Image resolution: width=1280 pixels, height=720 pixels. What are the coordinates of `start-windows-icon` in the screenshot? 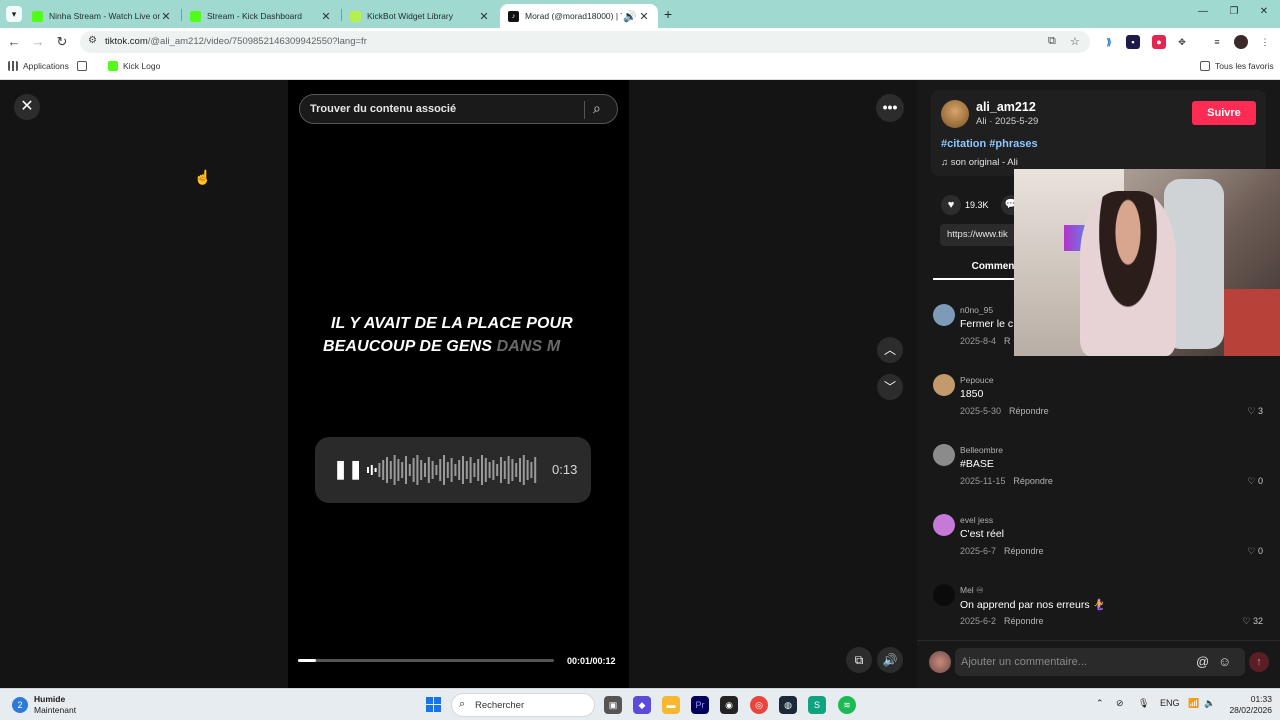 It's located at (433, 704).